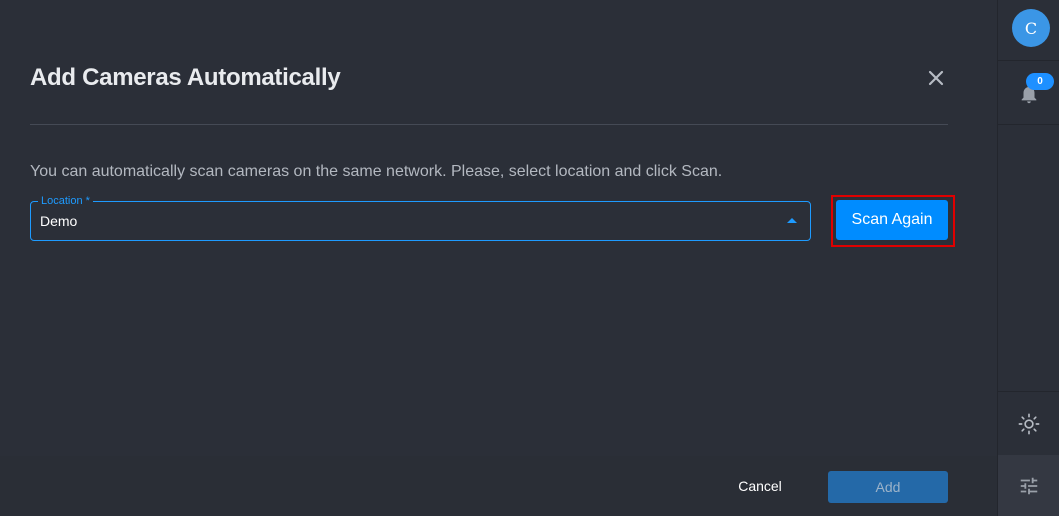 The height and width of the screenshot is (516, 1059). What do you see at coordinates (1031, 28) in the screenshot?
I see `avatar: C` at bounding box center [1031, 28].